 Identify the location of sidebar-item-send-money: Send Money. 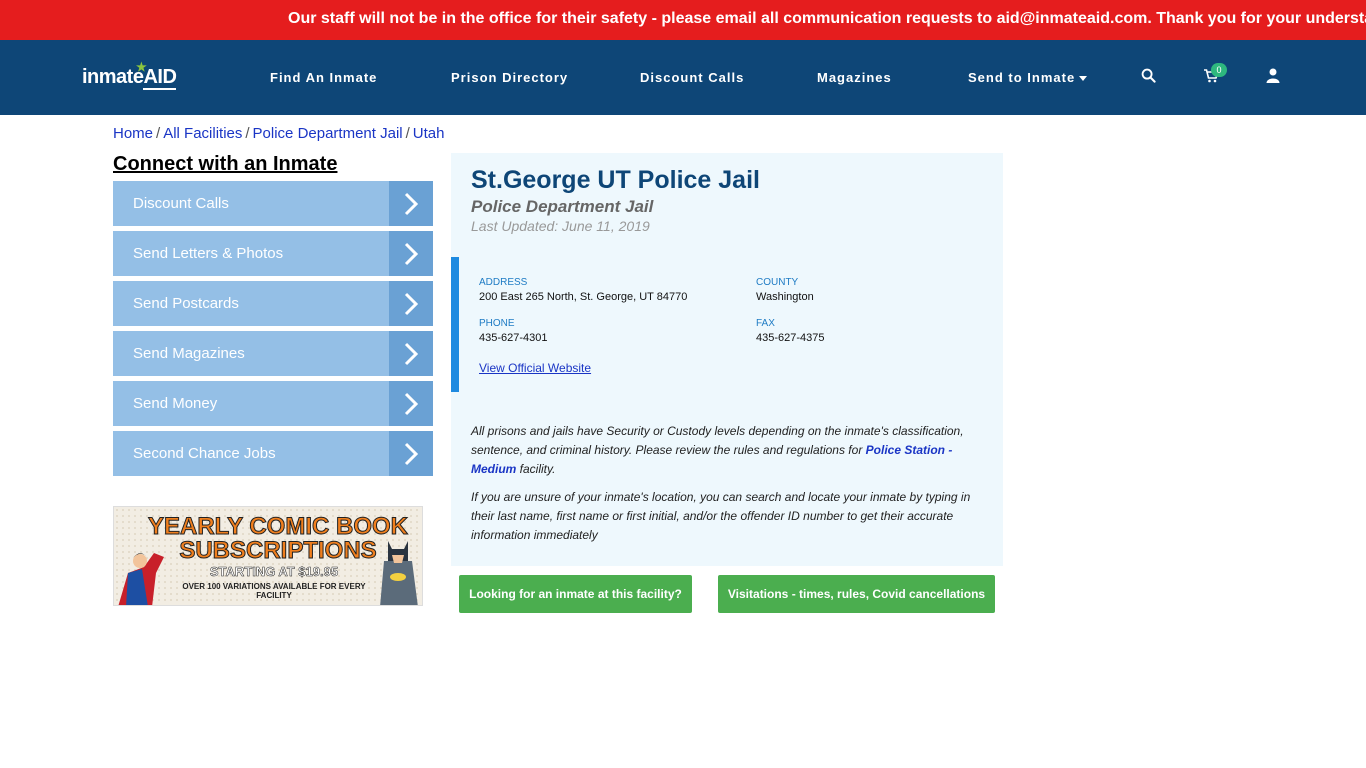
(273, 403).